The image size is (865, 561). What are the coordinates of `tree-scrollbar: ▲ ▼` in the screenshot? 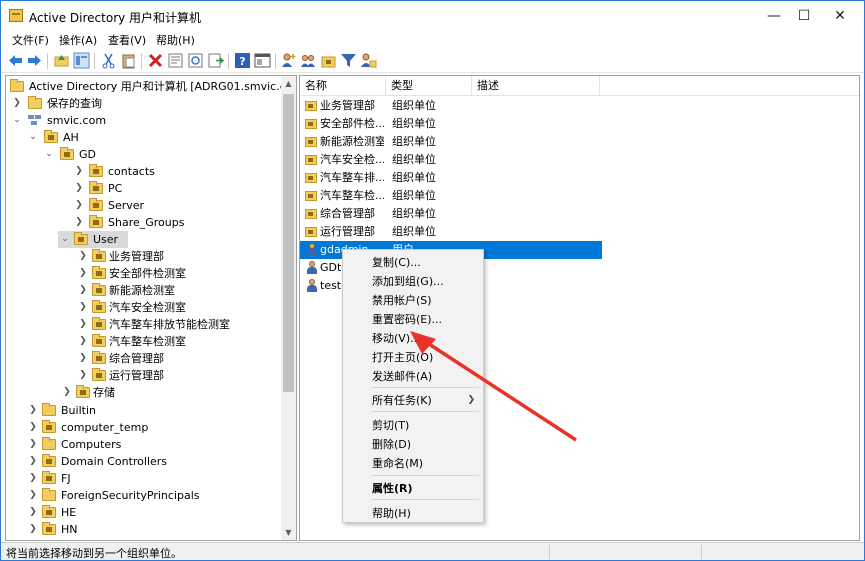 It's located at (288, 308).